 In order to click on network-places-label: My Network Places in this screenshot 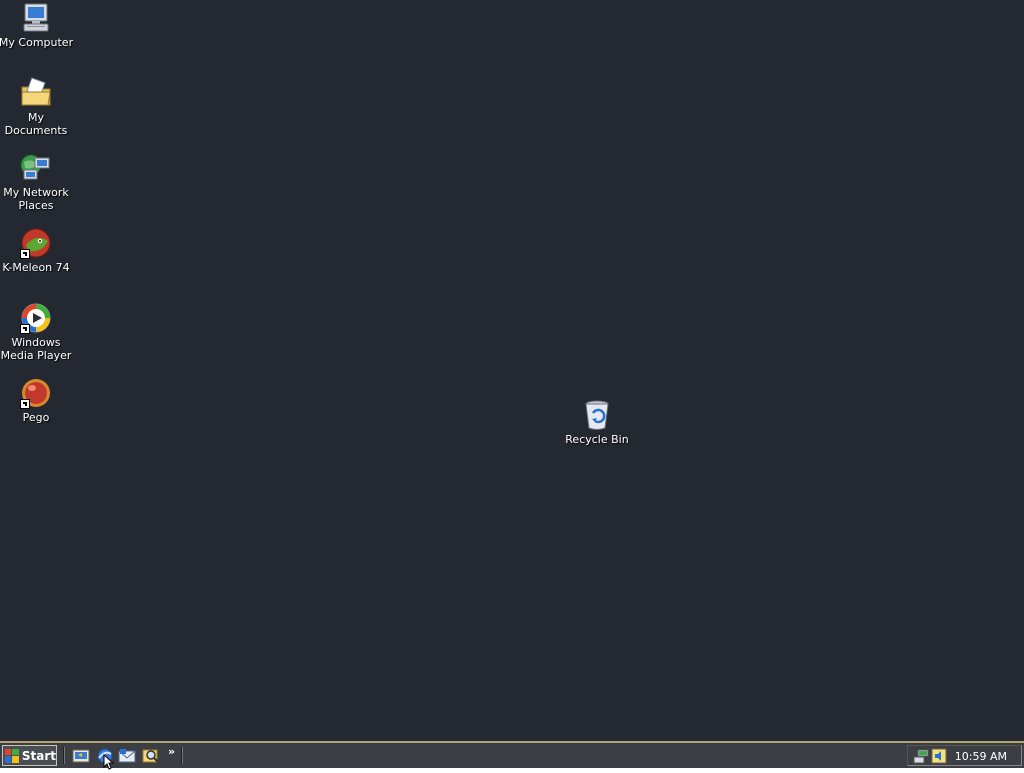, I will do `click(36, 199)`.